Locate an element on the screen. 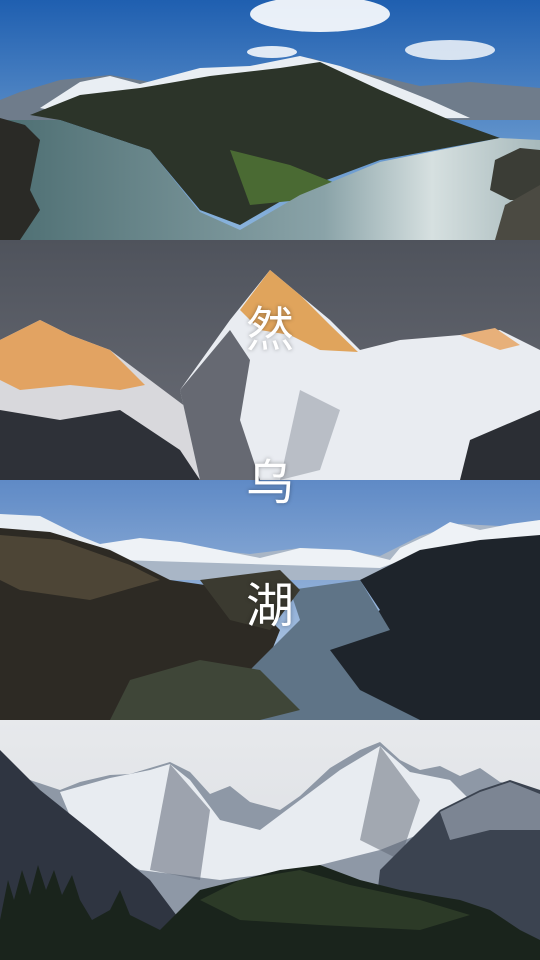  title-char-1: 然 is located at coordinates (269, 330).